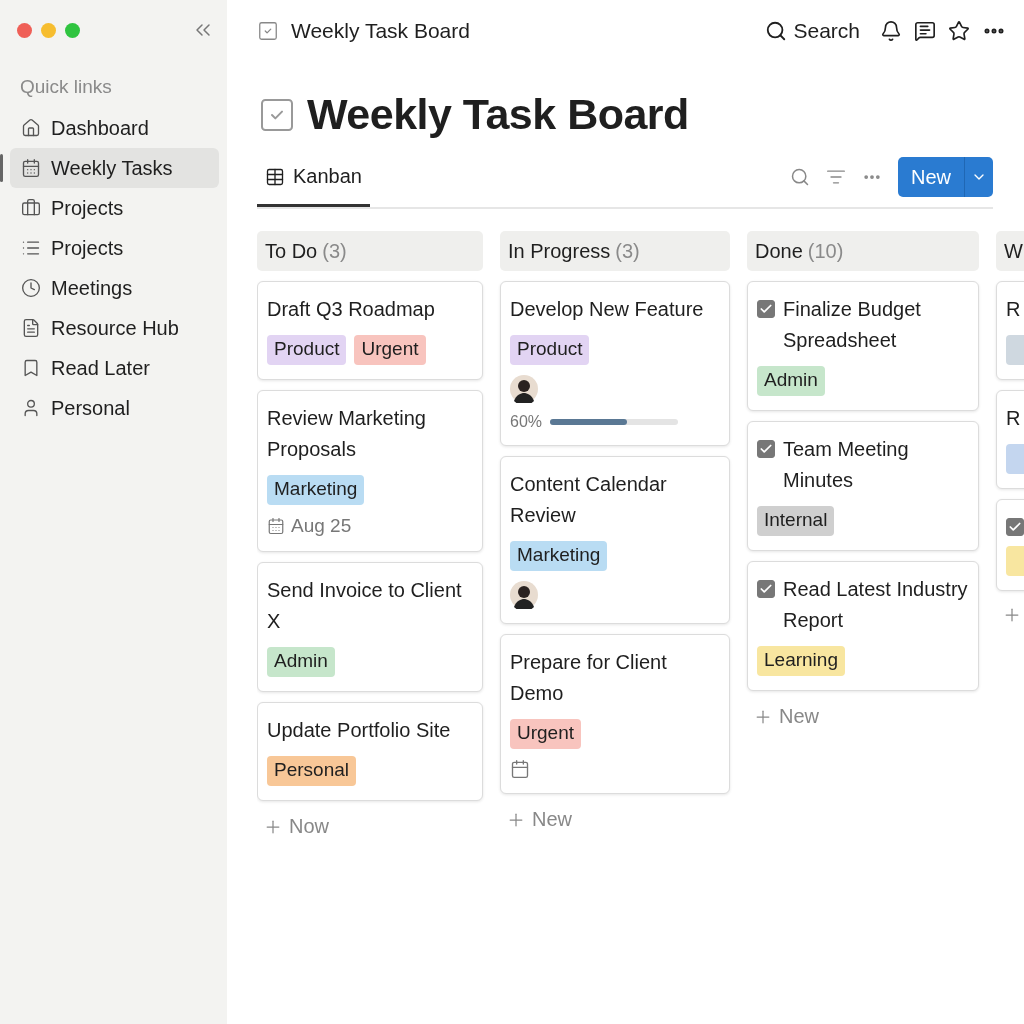  I want to click on task-card: Prepare for Client Demo Urgent, so click(615, 714).